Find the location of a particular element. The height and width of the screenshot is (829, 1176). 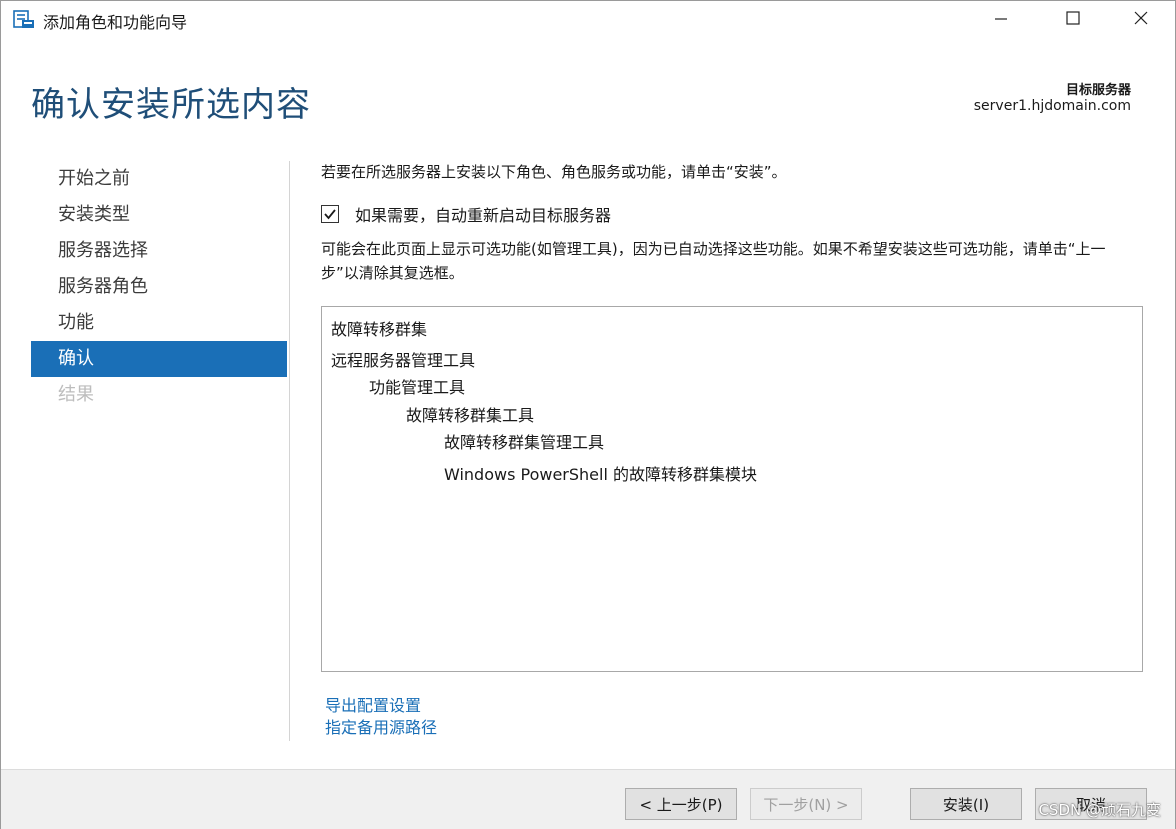

checkmark-icon is located at coordinates (330, 214).